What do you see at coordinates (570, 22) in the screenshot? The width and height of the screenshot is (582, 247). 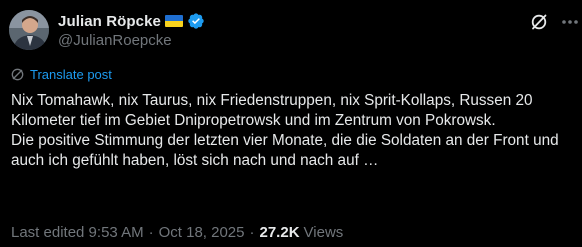 I see `more-dots-icon` at bounding box center [570, 22].